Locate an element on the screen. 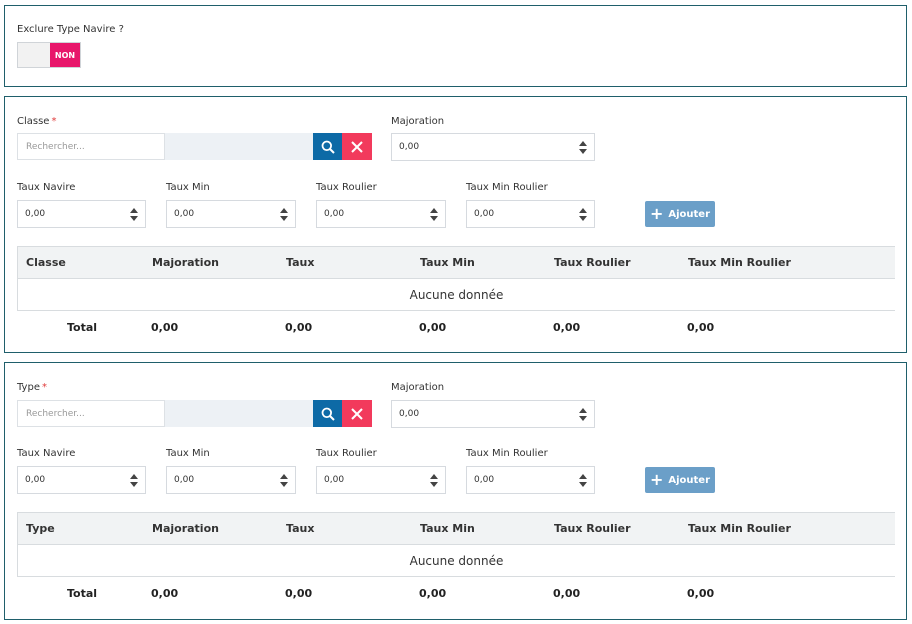 This screenshot has height=624, width=912. majoration-value: 0,00 is located at coordinates (409, 147).